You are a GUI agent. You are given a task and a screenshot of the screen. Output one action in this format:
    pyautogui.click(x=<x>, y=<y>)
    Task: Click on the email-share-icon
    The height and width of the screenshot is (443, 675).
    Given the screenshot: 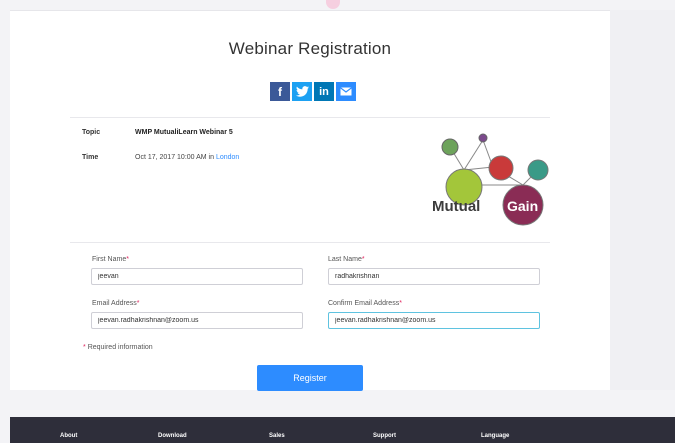 What is the action you would take?
    pyautogui.click(x=346, y=91)
    